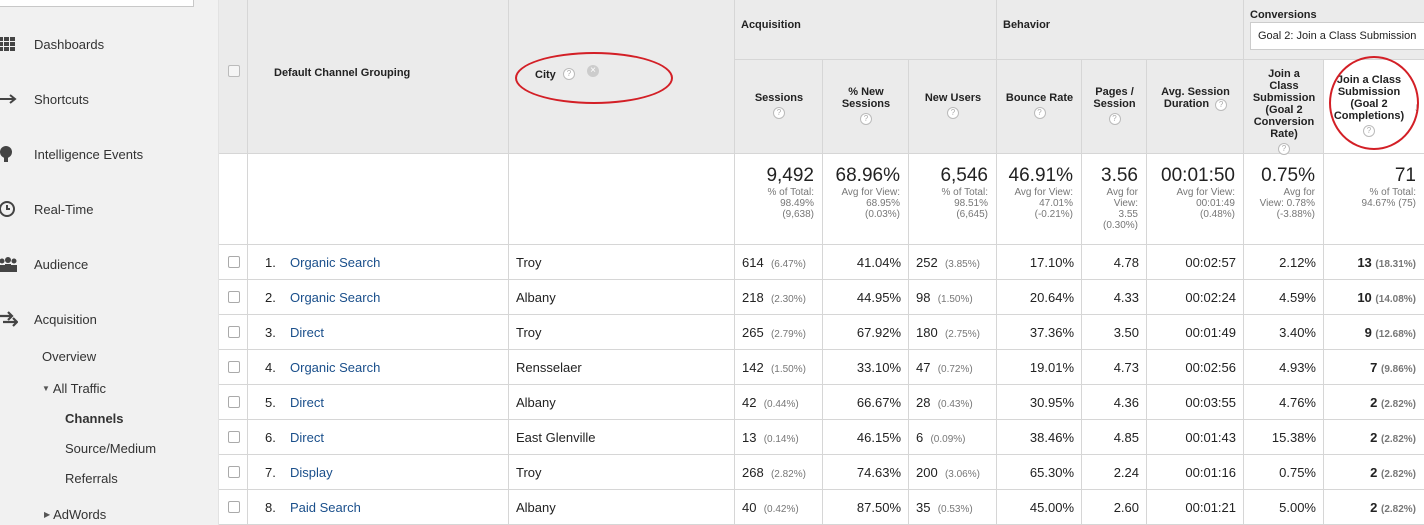 This screenshot has height=525, width=1424. What do you see at coordinates (109, 99) in the screenshot?
I see `sidebar-item-shortcuts: Shortcuts` at bounding box center [109, 99].